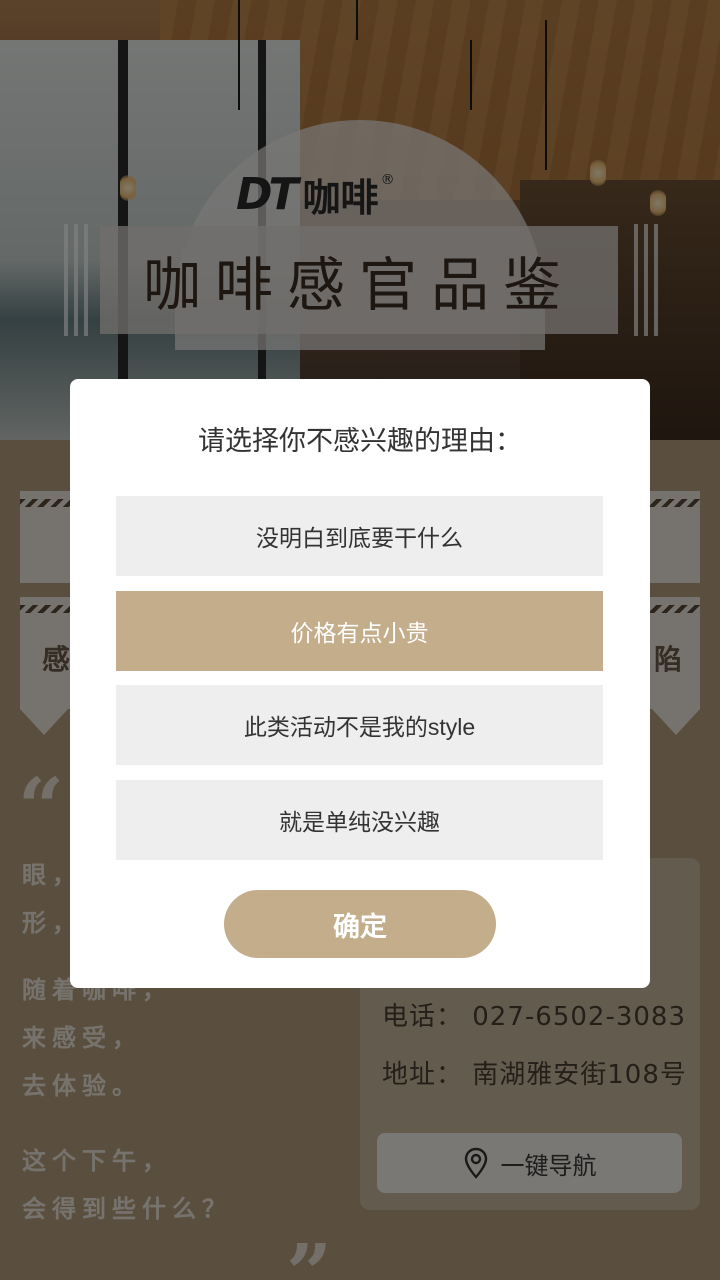 Image resolution: width=720 pixels, height=1280 pixels. What do you see at coordinates (360, 924) in the screenshot?
I see `confirm-button: 确定` at bounding box center [360, 924].